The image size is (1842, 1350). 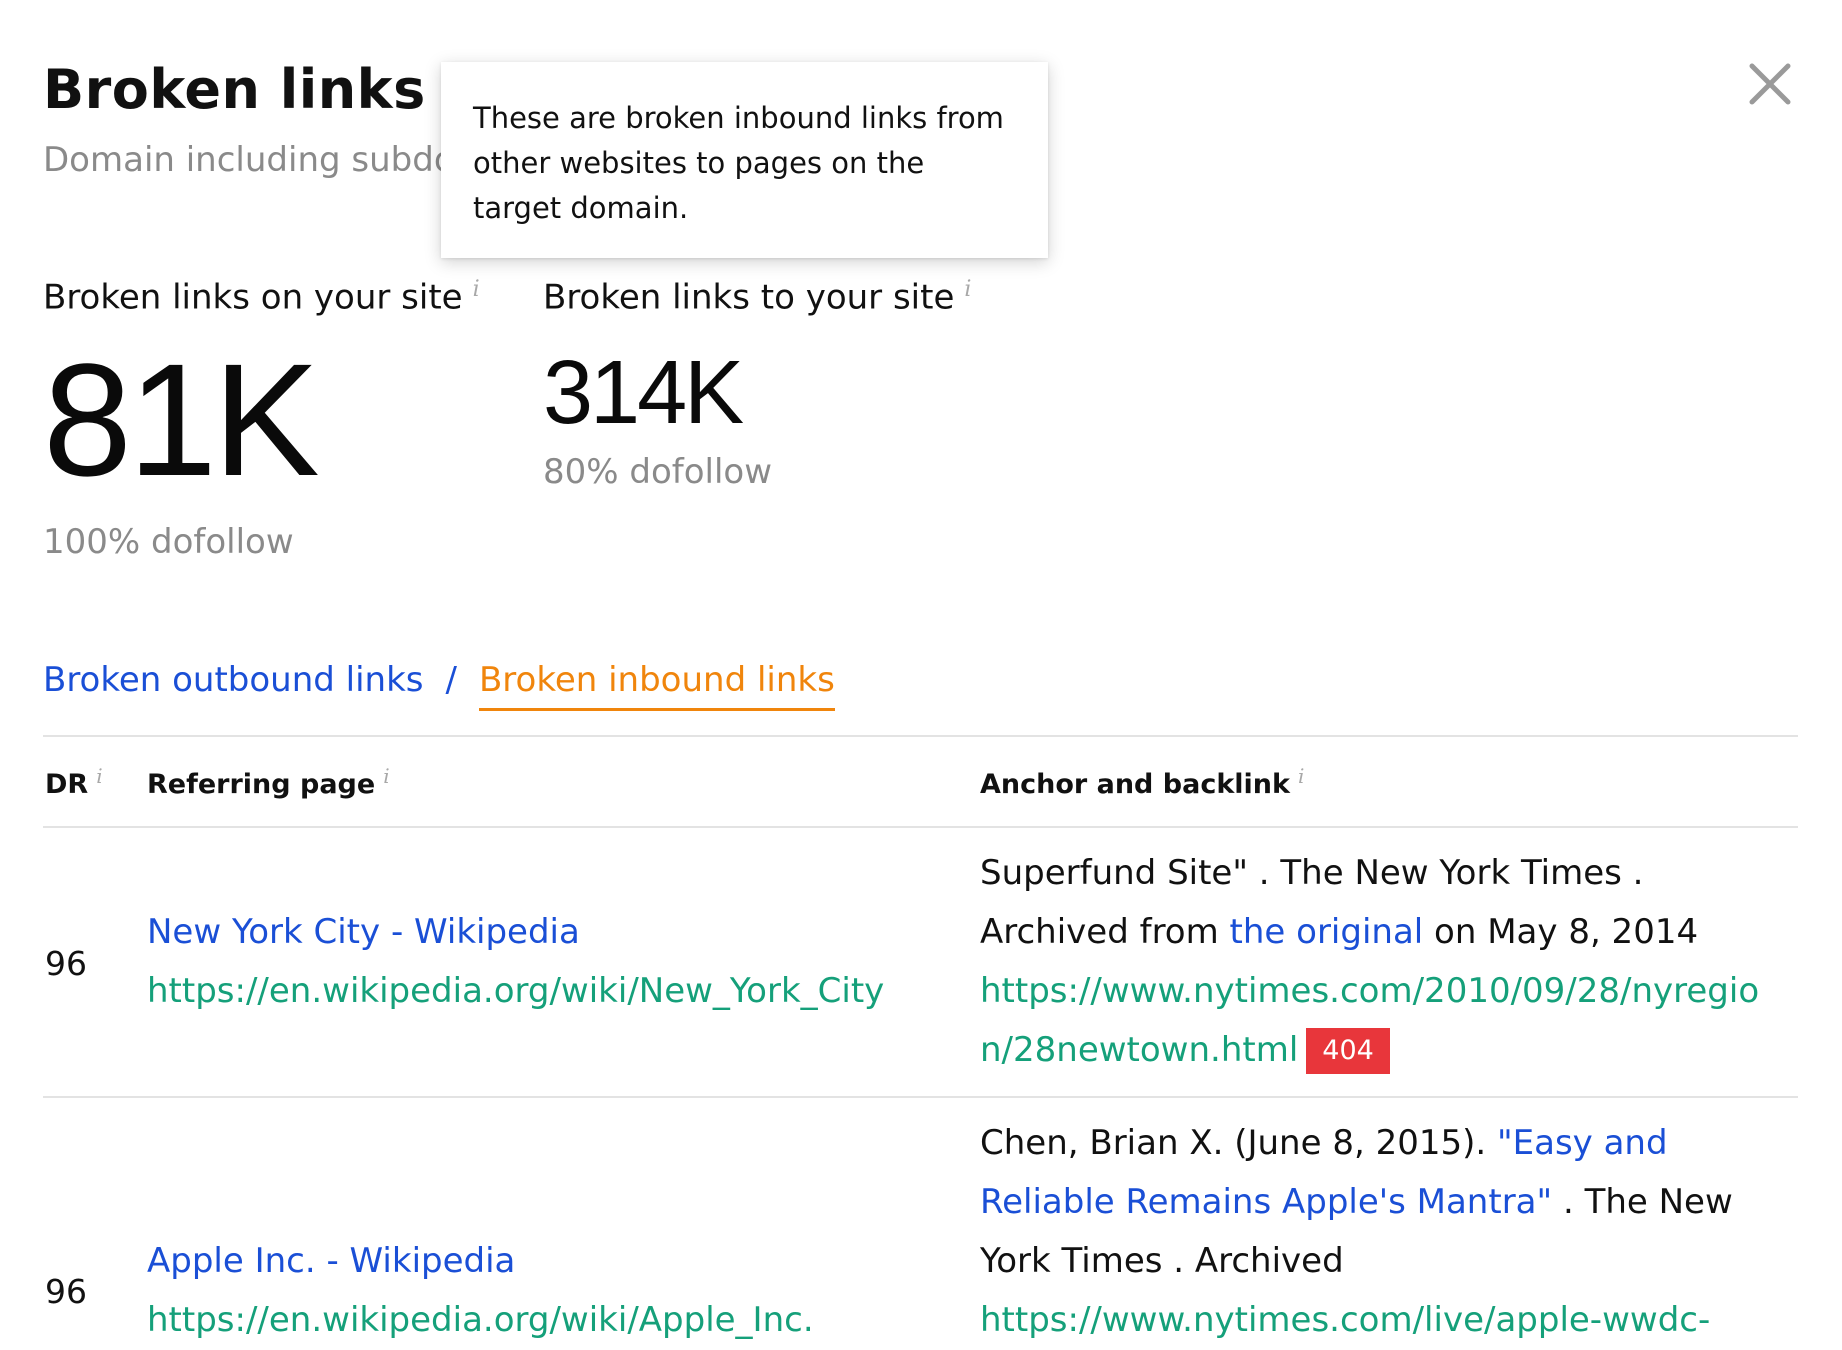 I want to click on stat-label-to-site: Broken links to your site i, so click(x=757, y=297).